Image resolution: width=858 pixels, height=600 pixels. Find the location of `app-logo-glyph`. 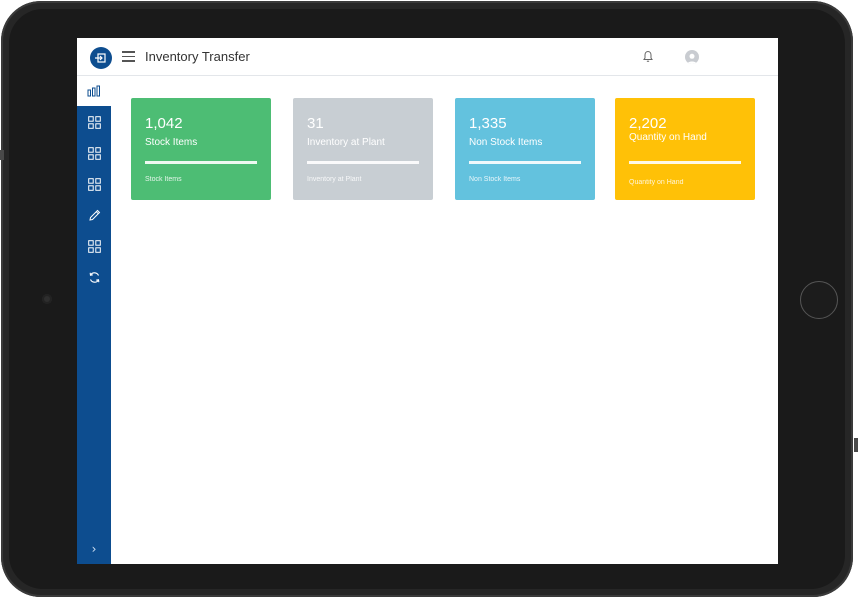

app-logo-glyph is located at coordinates (100, 58).